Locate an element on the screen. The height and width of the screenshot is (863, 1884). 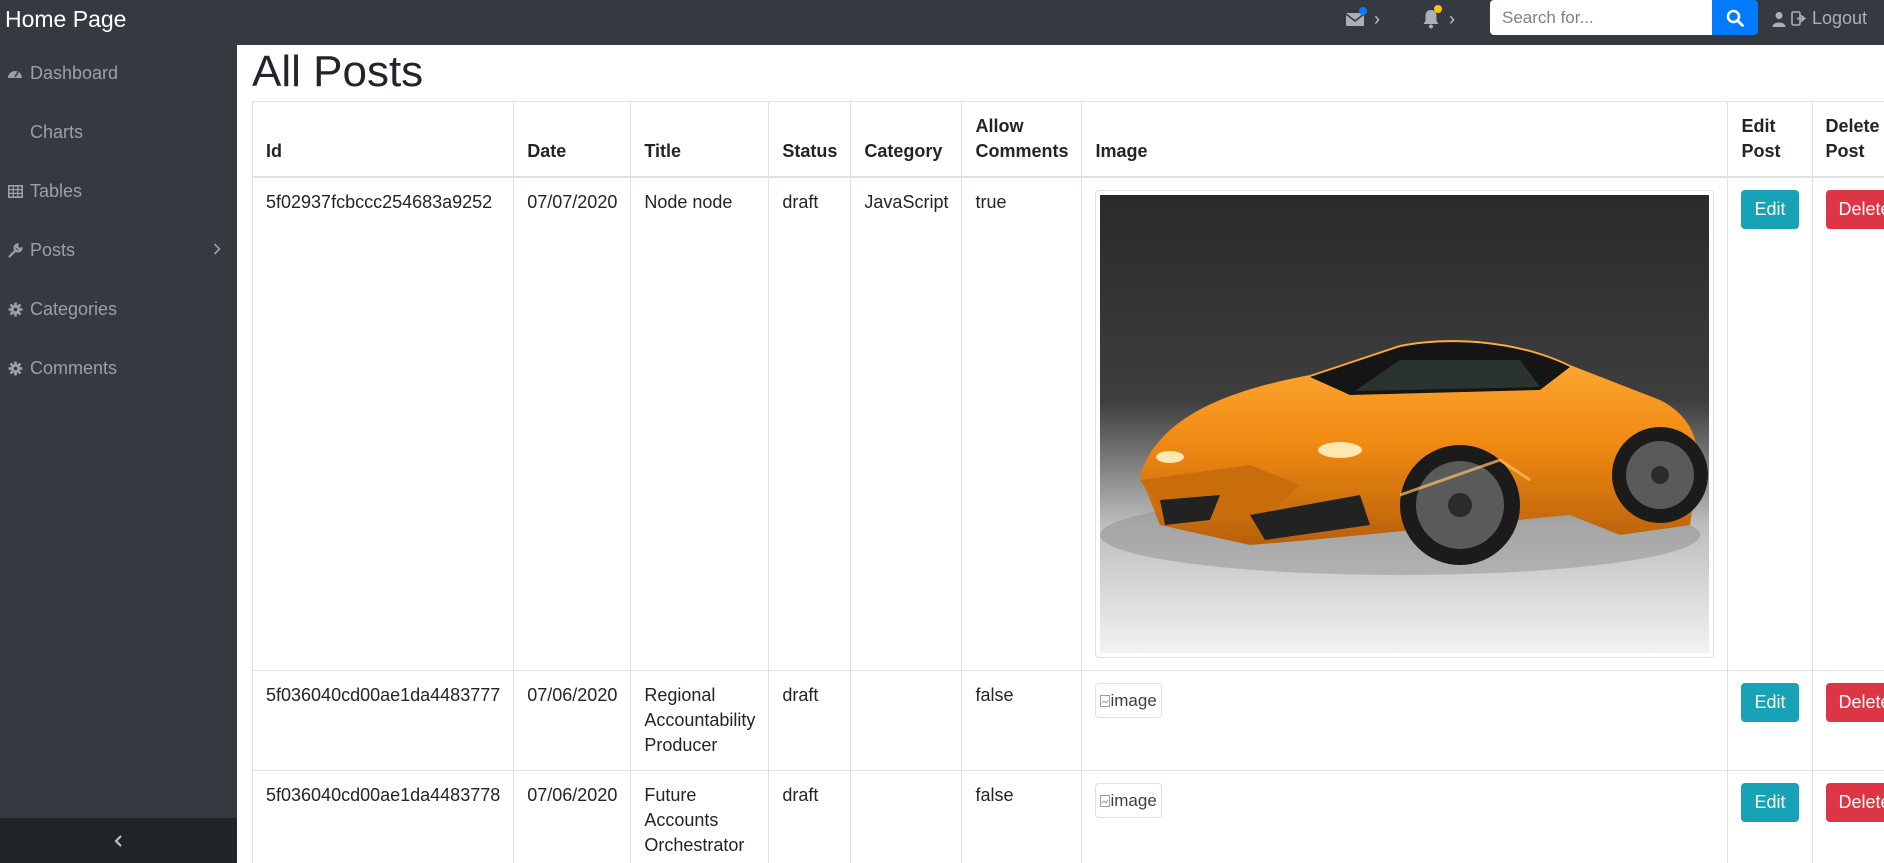
top-navbar: Home Page › › Logout is located at coordinates (942, 22).